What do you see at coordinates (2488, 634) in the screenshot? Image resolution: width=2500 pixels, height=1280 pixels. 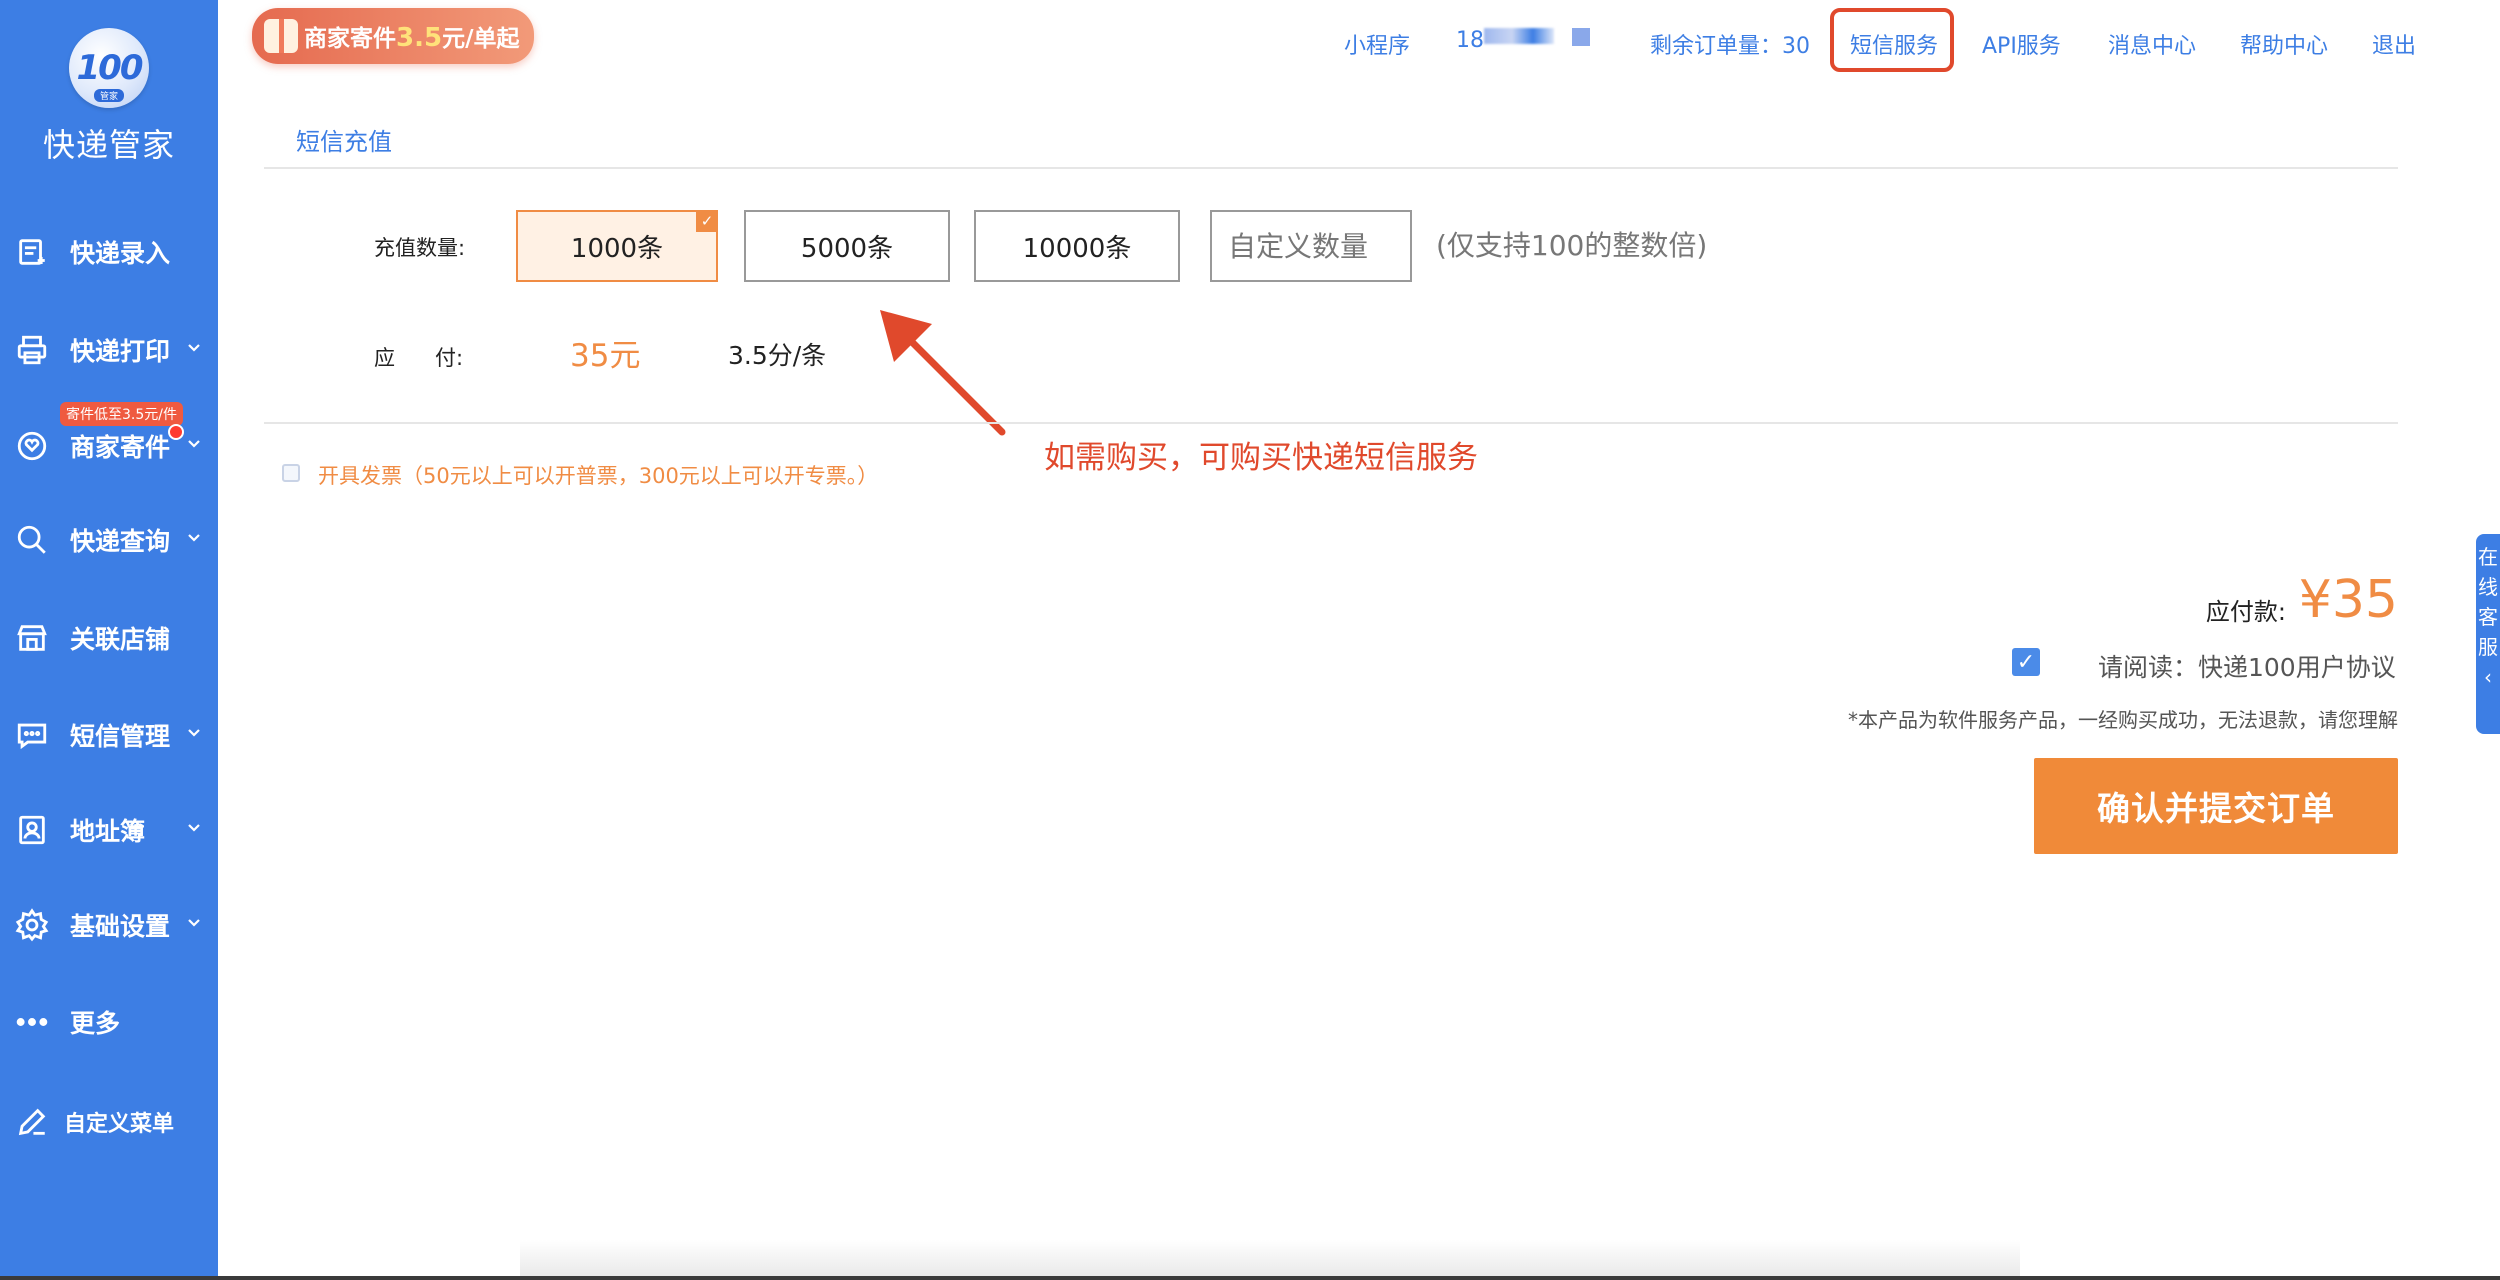 I see `online-service-tab: 在 线 客 服 ‹` at bounding box center [2488, 634].